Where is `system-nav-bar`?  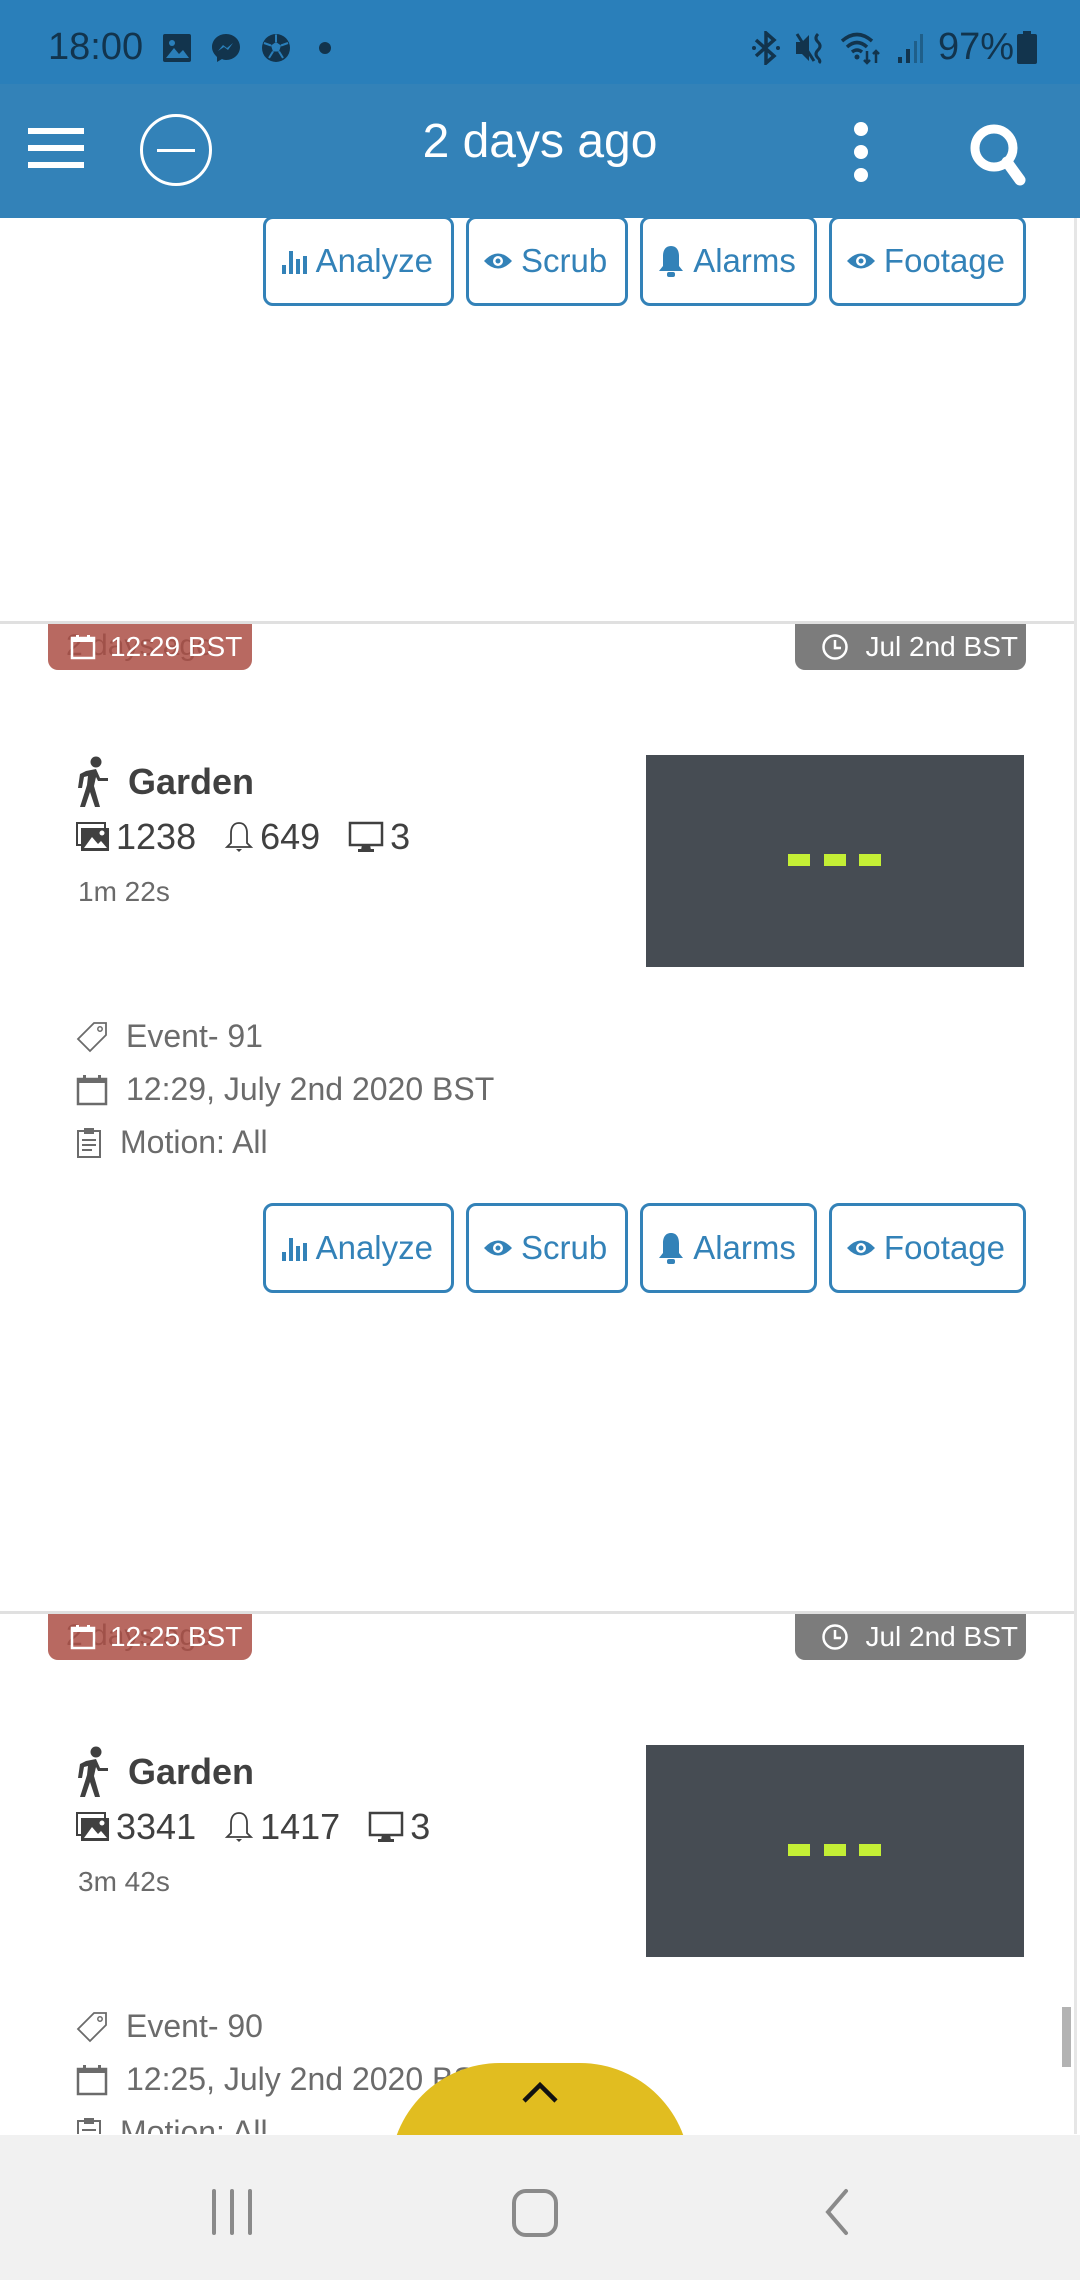
system-nav-bar is located at coordinates (540, 2207).